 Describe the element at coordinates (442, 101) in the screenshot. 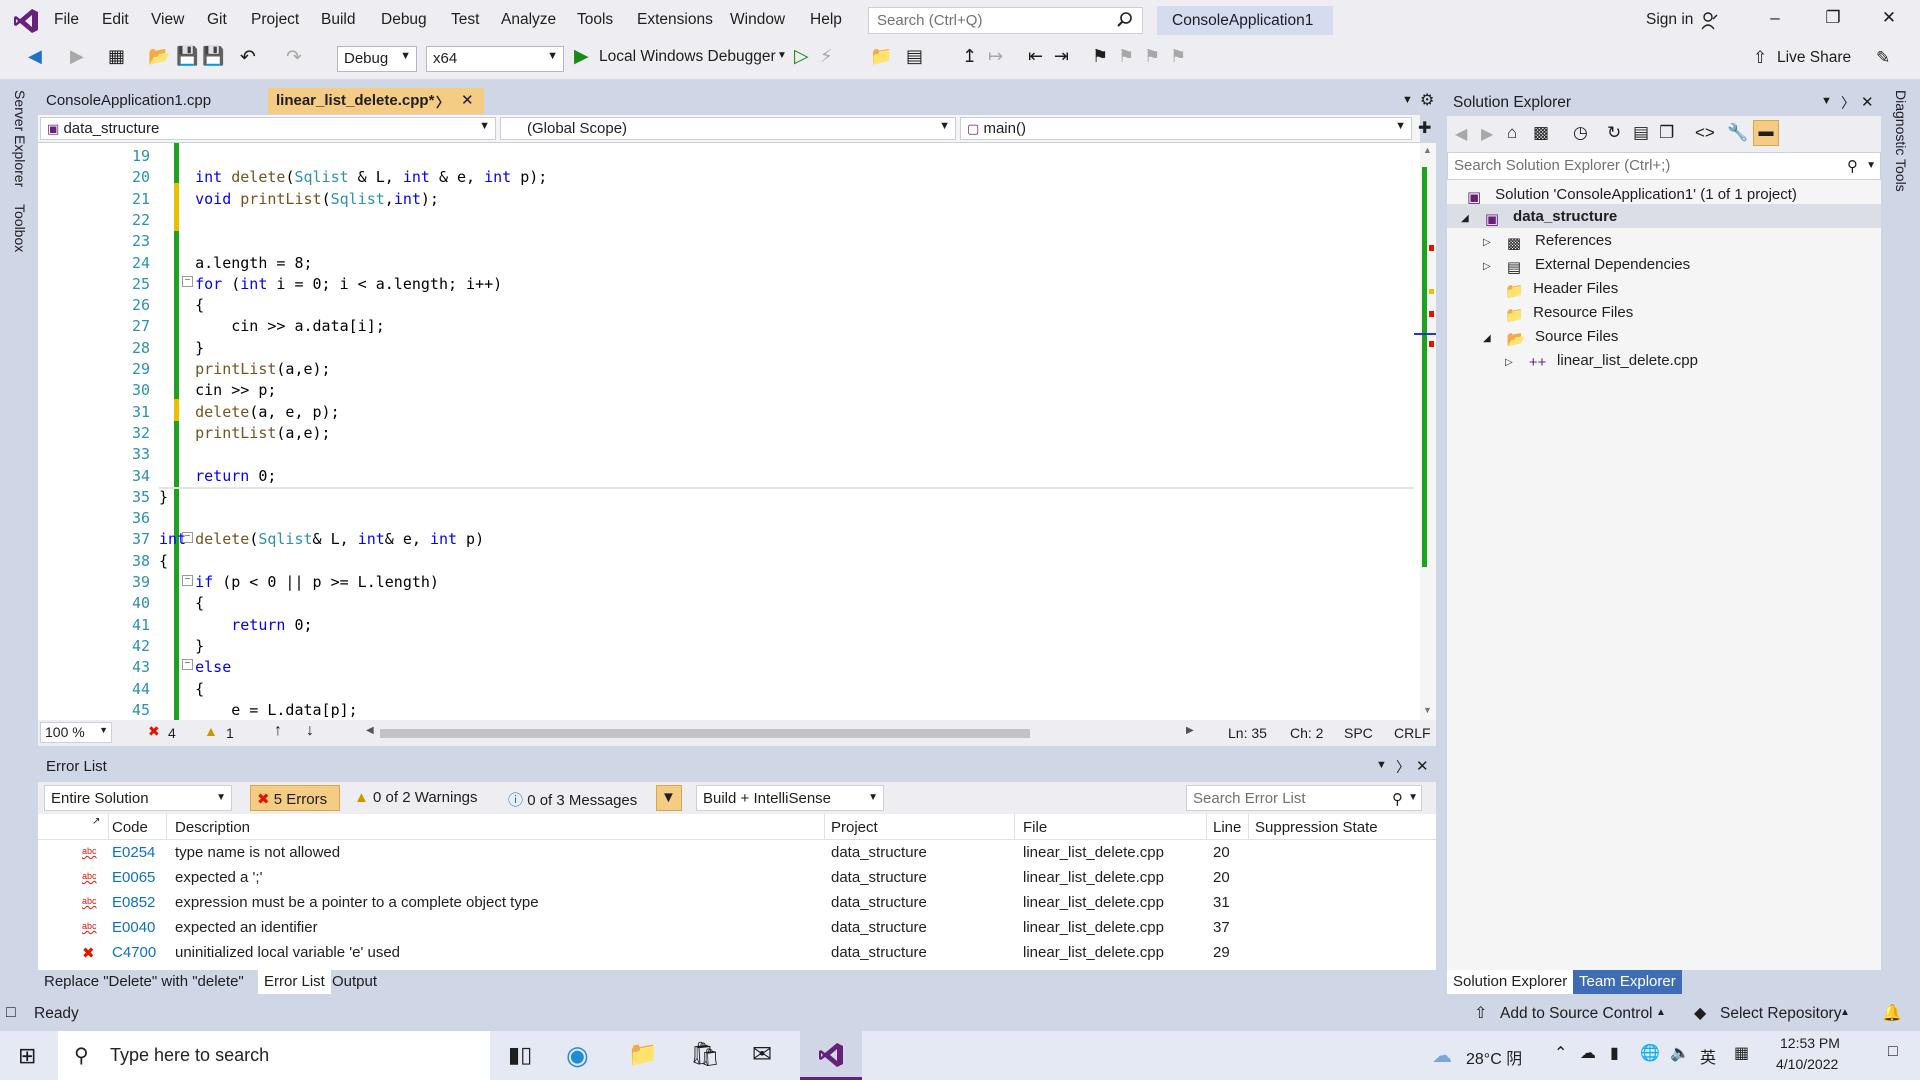

I see `pin-icon: 〉` at that location.